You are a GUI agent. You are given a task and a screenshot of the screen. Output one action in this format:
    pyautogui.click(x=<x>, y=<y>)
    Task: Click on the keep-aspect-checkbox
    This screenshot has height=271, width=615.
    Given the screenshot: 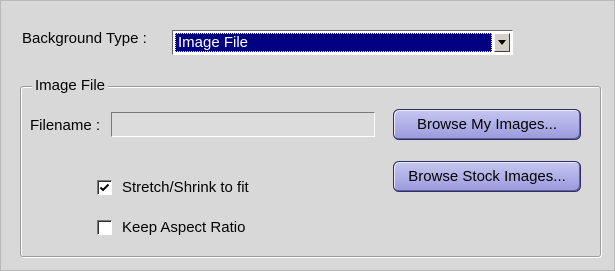 What is the action you would take?
    pyautogui.click(x=104, y=227)
    